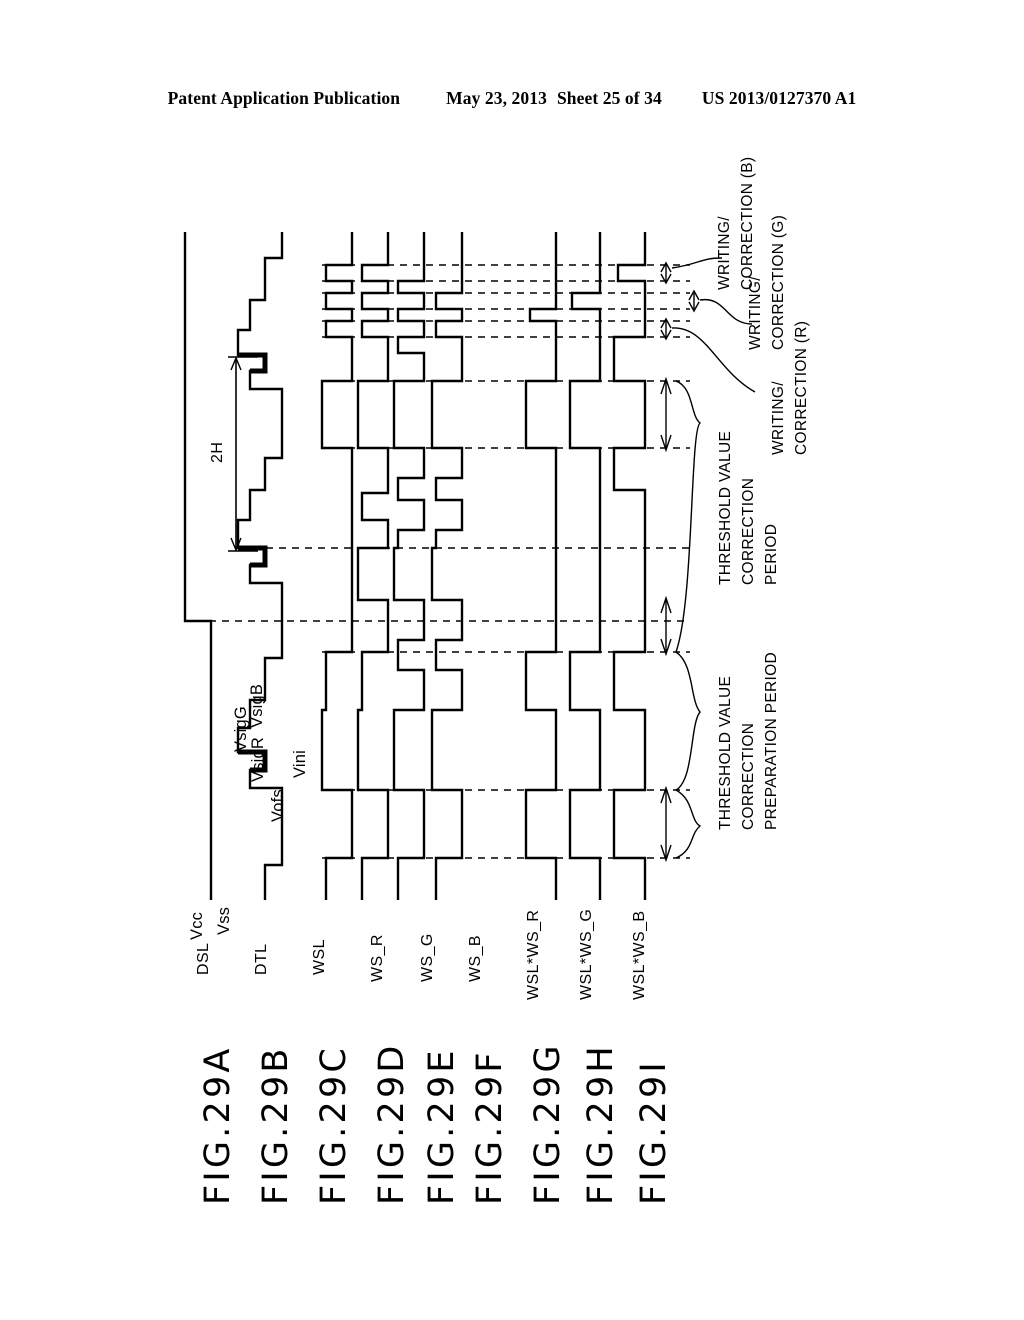 The height and width of the screenshot is (1320, 1024). I want to click on signal-name-ws-b: WS_B, so click(475, 958).